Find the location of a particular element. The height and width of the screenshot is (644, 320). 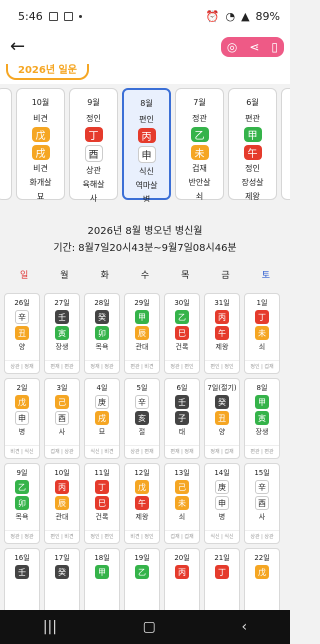

month-unseong: 사 is located at coordinates (93, 198).